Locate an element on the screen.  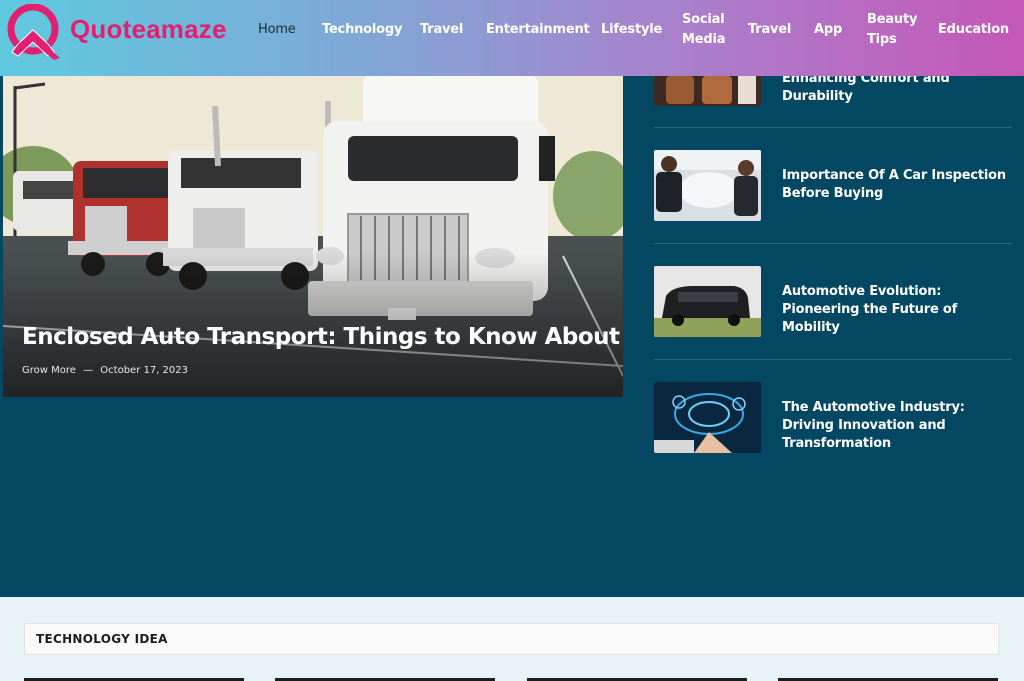
featured-meta: Grow More — October 17, 2023 is located at coordinates (105, 370).